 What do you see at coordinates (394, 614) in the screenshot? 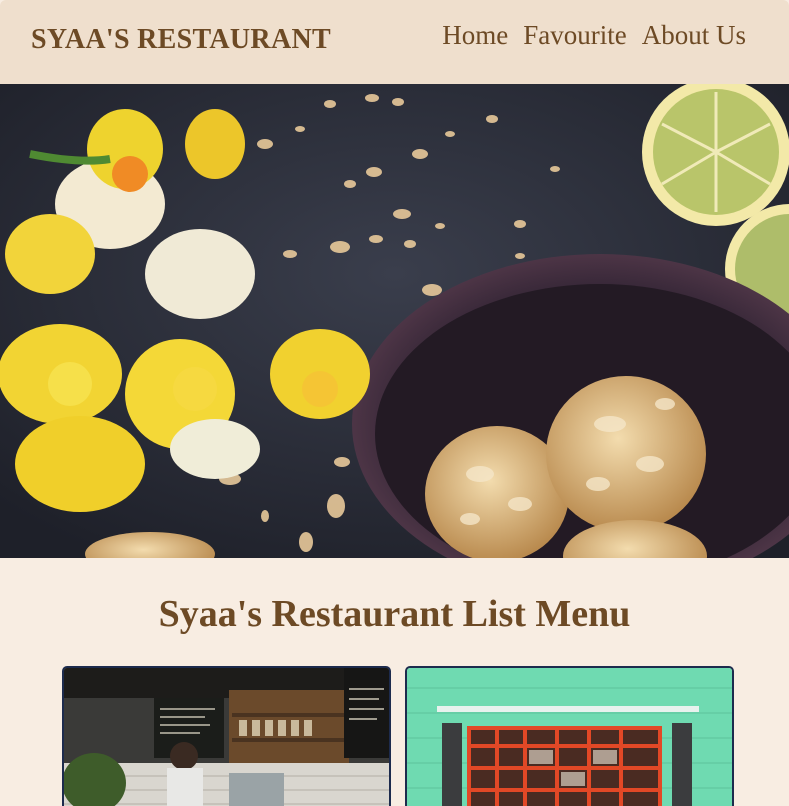
I see `menu-title: Syaa's Restaurant List Menu` at bounding box center [394, 614].